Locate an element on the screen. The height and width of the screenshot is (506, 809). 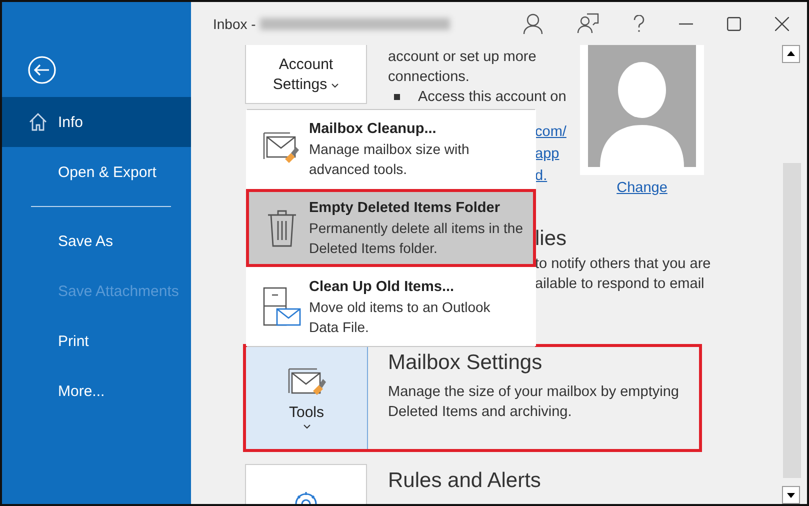
section-heading: Rules and Alerts is located at coordinates (464, 481).